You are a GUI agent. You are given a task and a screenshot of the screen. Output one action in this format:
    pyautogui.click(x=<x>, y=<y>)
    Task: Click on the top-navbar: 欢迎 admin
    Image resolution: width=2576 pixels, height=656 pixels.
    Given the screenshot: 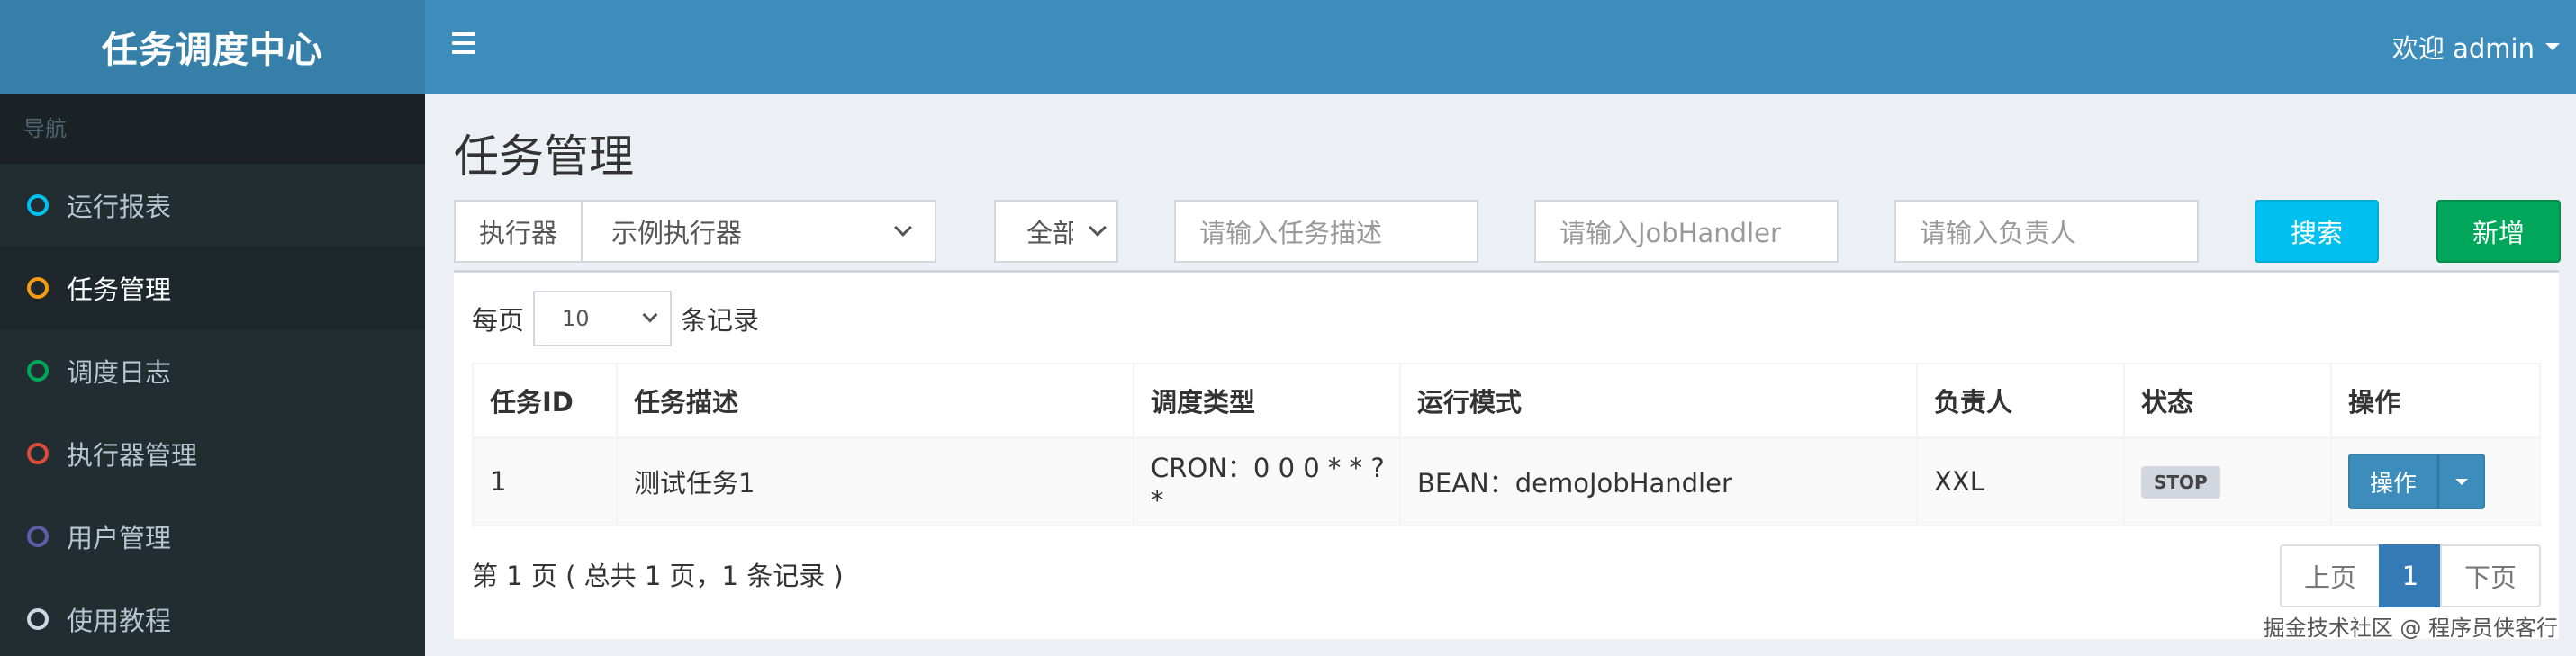 What is the action you would take?
    pyautogui.click(x=1500, y=47)
    